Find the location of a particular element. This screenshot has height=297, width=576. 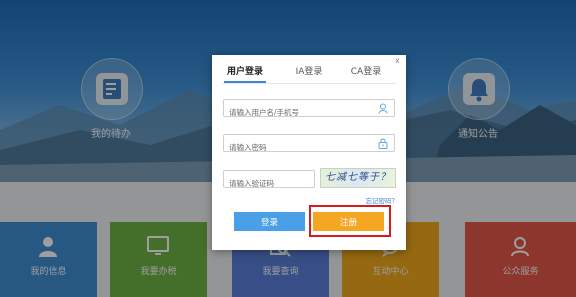

close-icon: x is located at coordinates (397, 60).